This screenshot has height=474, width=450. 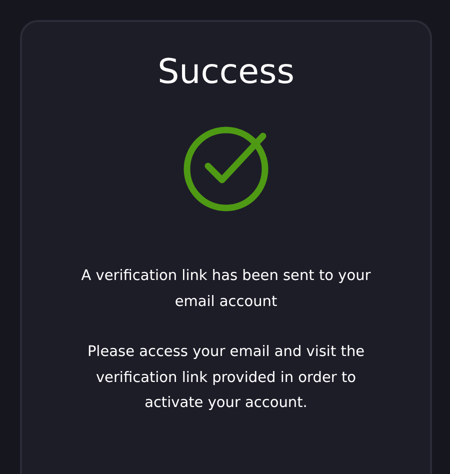 What do you see at coordinates (226, 72) in the screenshot?
I see `dialog-title: Success` at bounding box center [226, 72].